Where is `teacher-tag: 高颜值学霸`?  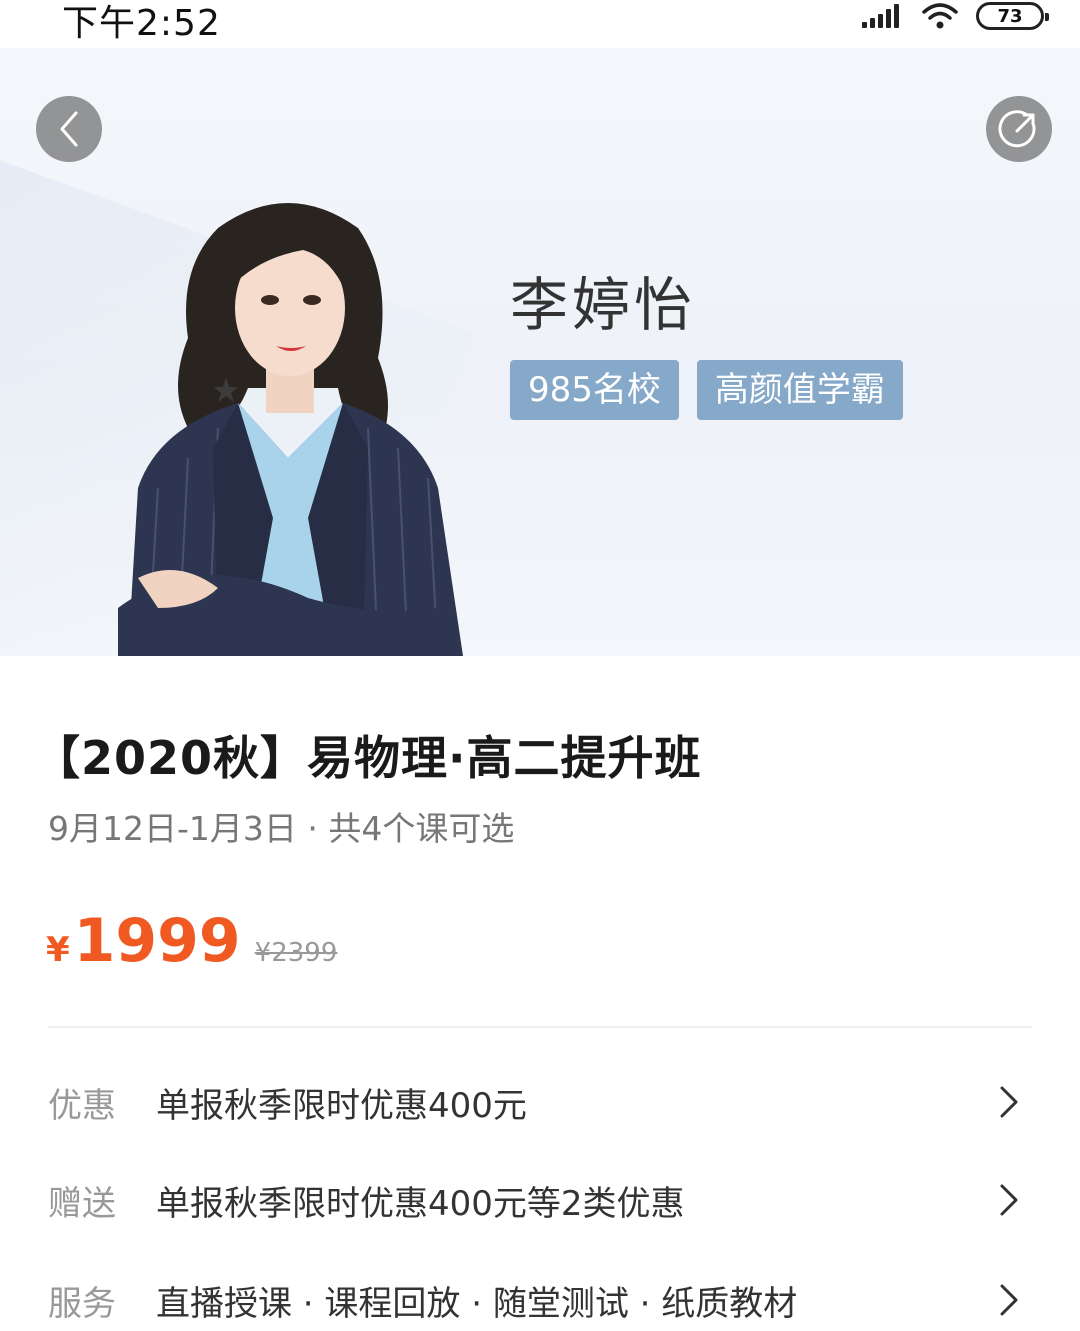 teacher-tag: 高颜值学霸 is located at coordinates (799, 390).